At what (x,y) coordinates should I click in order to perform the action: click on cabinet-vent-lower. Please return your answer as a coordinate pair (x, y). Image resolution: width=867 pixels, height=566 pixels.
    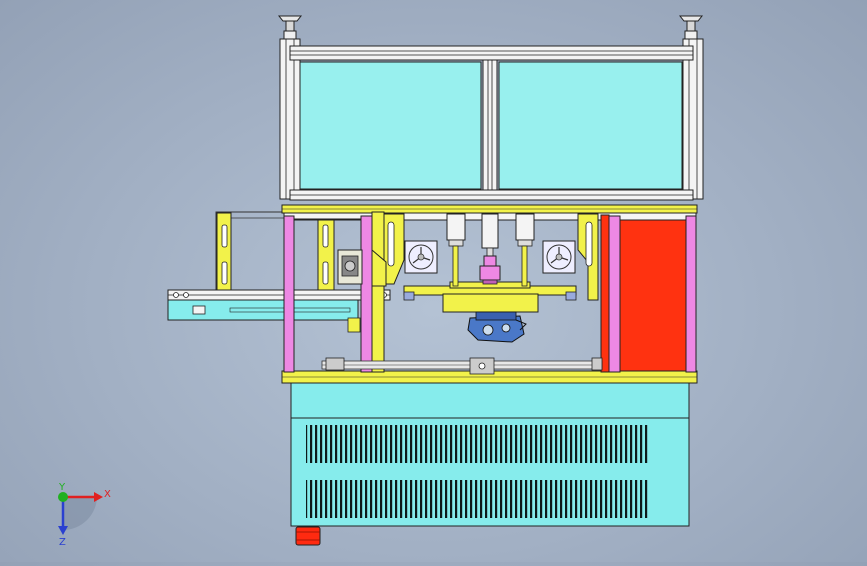
    Looking at the image, I should click on (477, 499).